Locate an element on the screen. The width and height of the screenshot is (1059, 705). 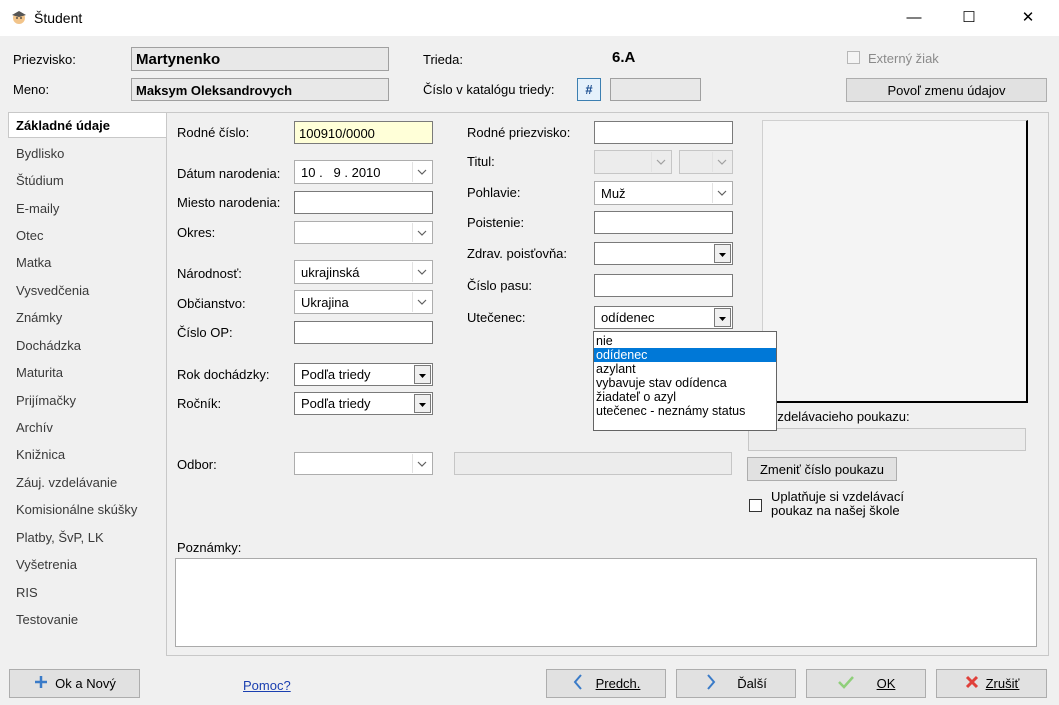
birth-date-picker: 10 . 9 . 2010 is located at coordinates (363, 172).